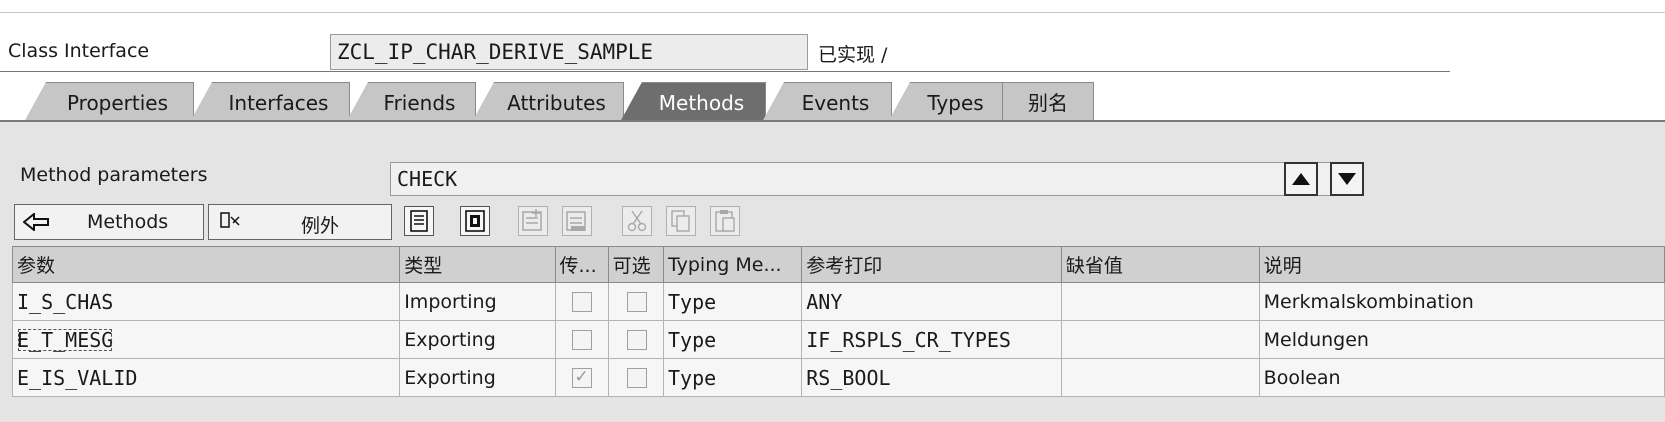 This screenshot has height=422, width=1665. Describe the element at coordinates (569, 52) in the screenshot. I see `class-interface-field: ZCL_IP_CHAR_DERIVE_SAMPLE` at that location.